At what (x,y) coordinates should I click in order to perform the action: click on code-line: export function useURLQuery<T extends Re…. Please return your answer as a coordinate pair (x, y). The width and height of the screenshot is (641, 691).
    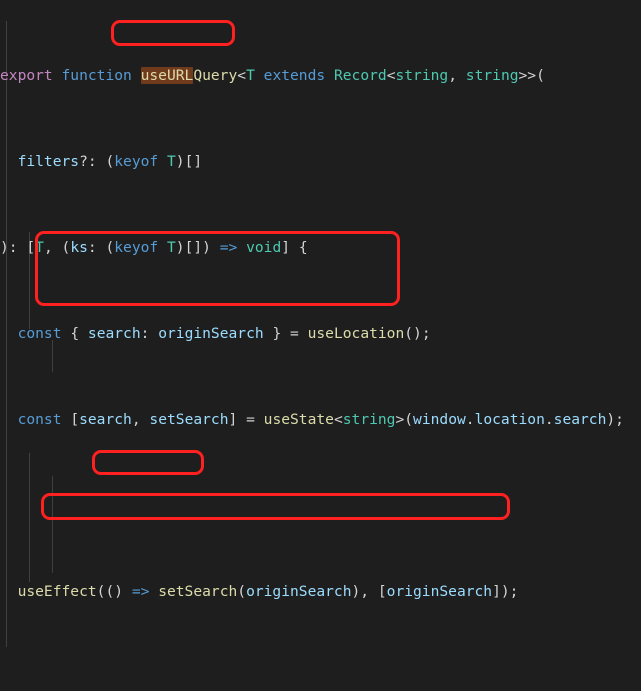
    Looking at the image, I should click on (272, 75).